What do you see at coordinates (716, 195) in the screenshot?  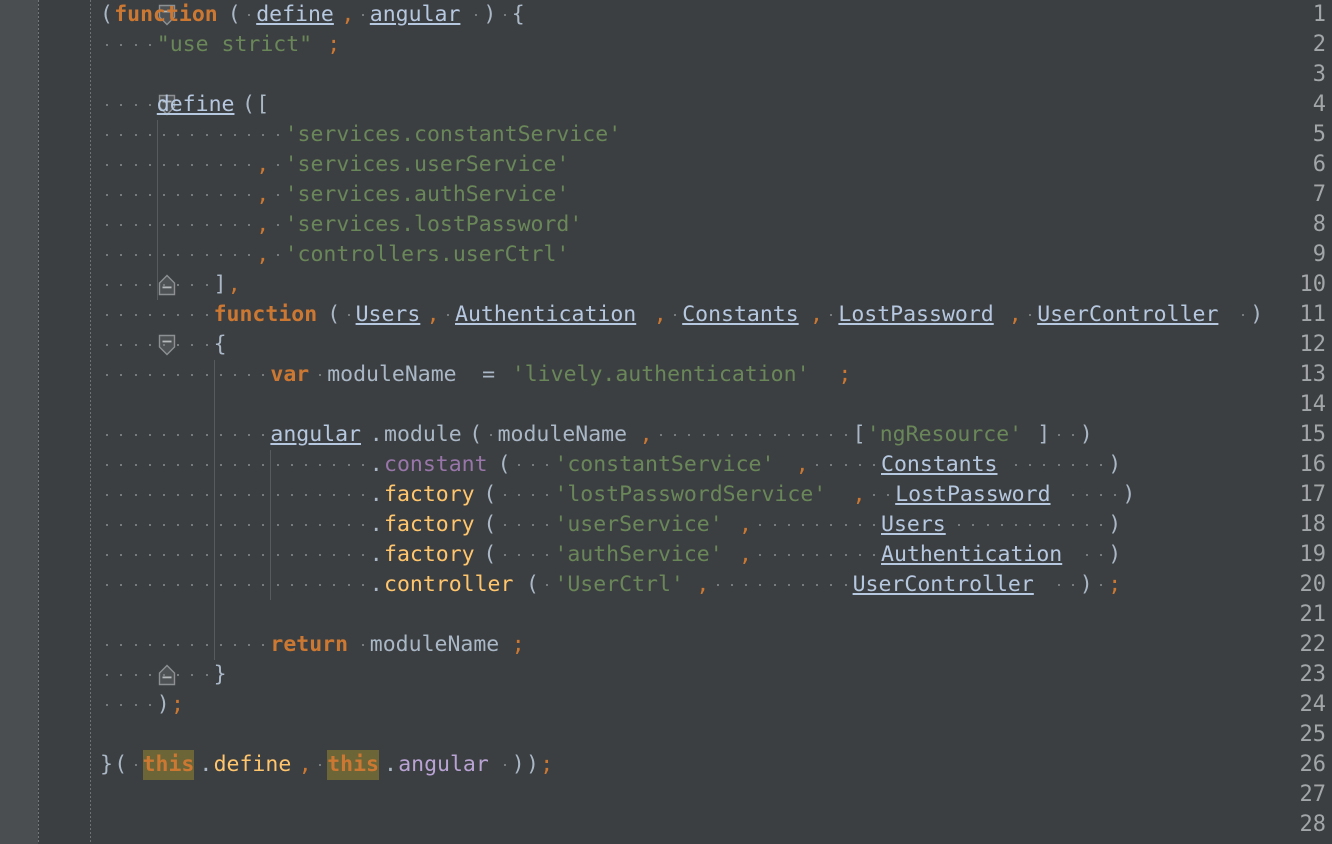 I see `code-line: , 'services.authService'` at bounding box center [716, 195].